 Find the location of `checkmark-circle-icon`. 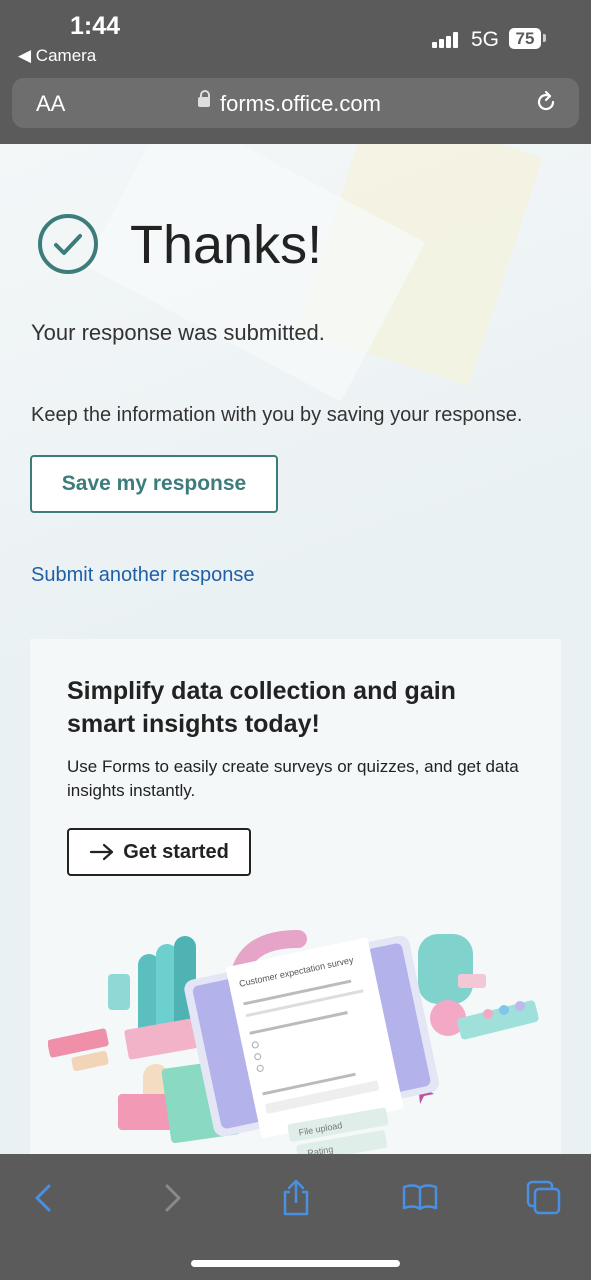

checkmark-circle-icon is located at coordinates (68, 244).